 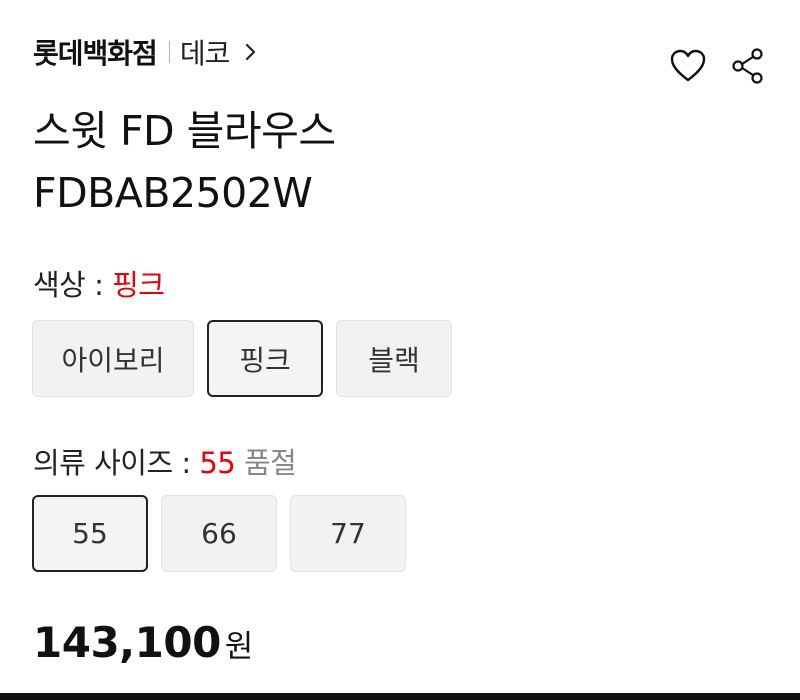 I want to click on color-option-label: 색상 : 핑크, so click(x=99, y=283).